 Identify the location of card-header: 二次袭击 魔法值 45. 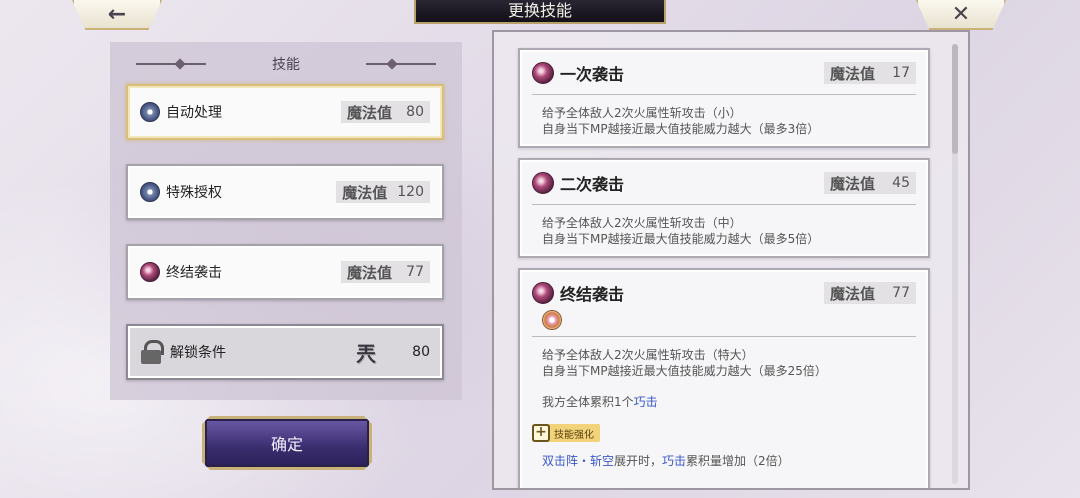
(724, 183).